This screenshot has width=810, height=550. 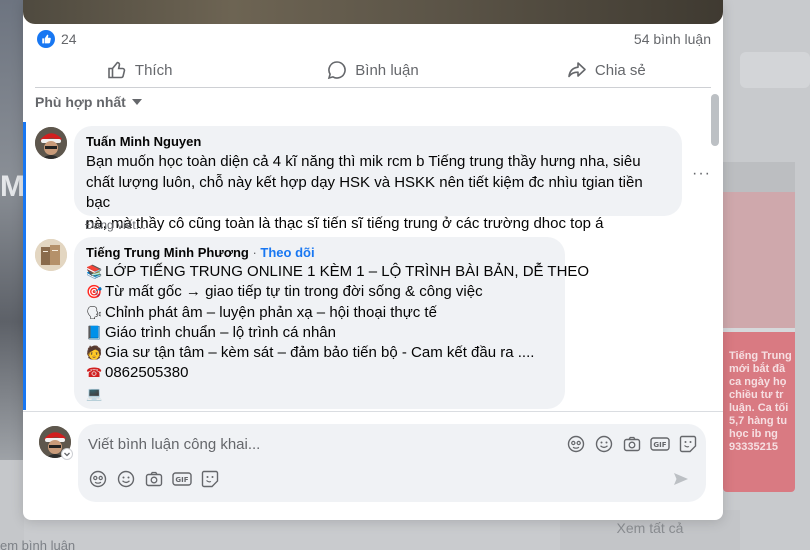 I want to click on background-table-header, so click(x=759, y=177).